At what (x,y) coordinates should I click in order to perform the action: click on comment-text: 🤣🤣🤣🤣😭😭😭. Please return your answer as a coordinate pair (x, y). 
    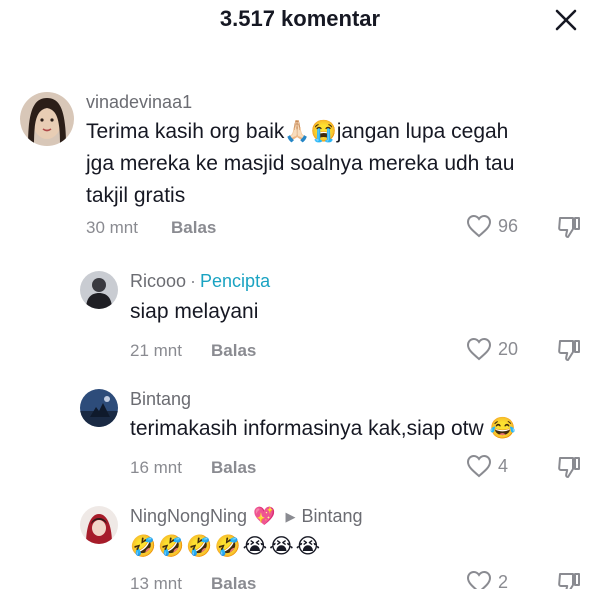
    Looking at the image, I should click on (226, 546).